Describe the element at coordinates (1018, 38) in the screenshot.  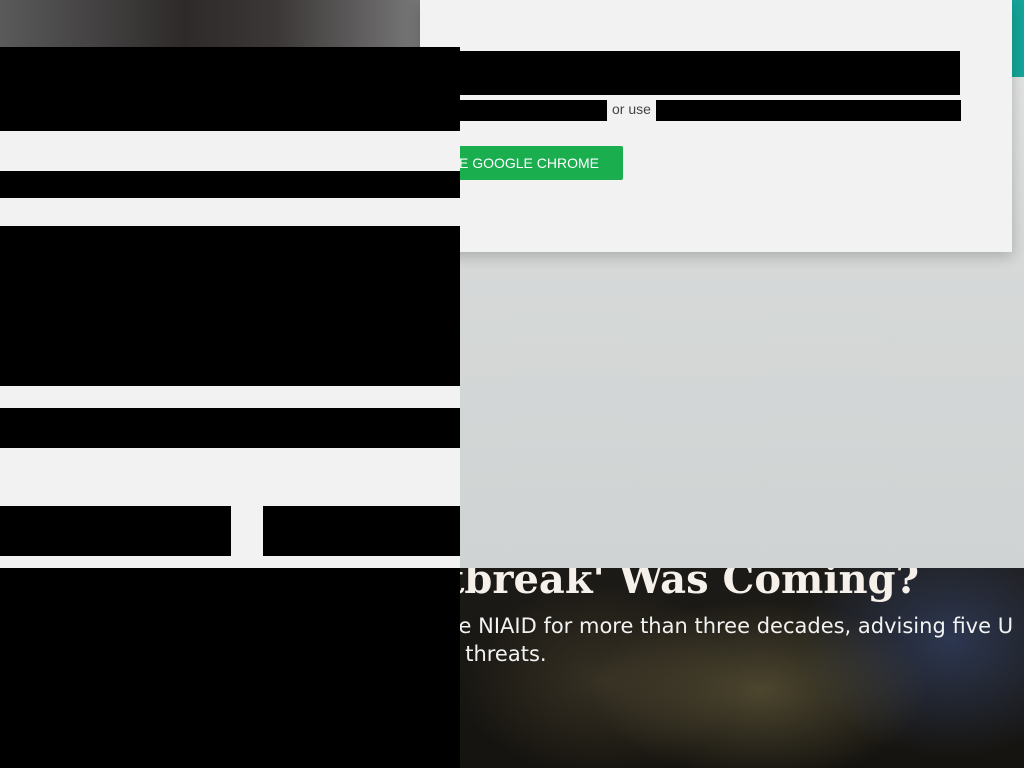
I see `accent-tab` at that location.